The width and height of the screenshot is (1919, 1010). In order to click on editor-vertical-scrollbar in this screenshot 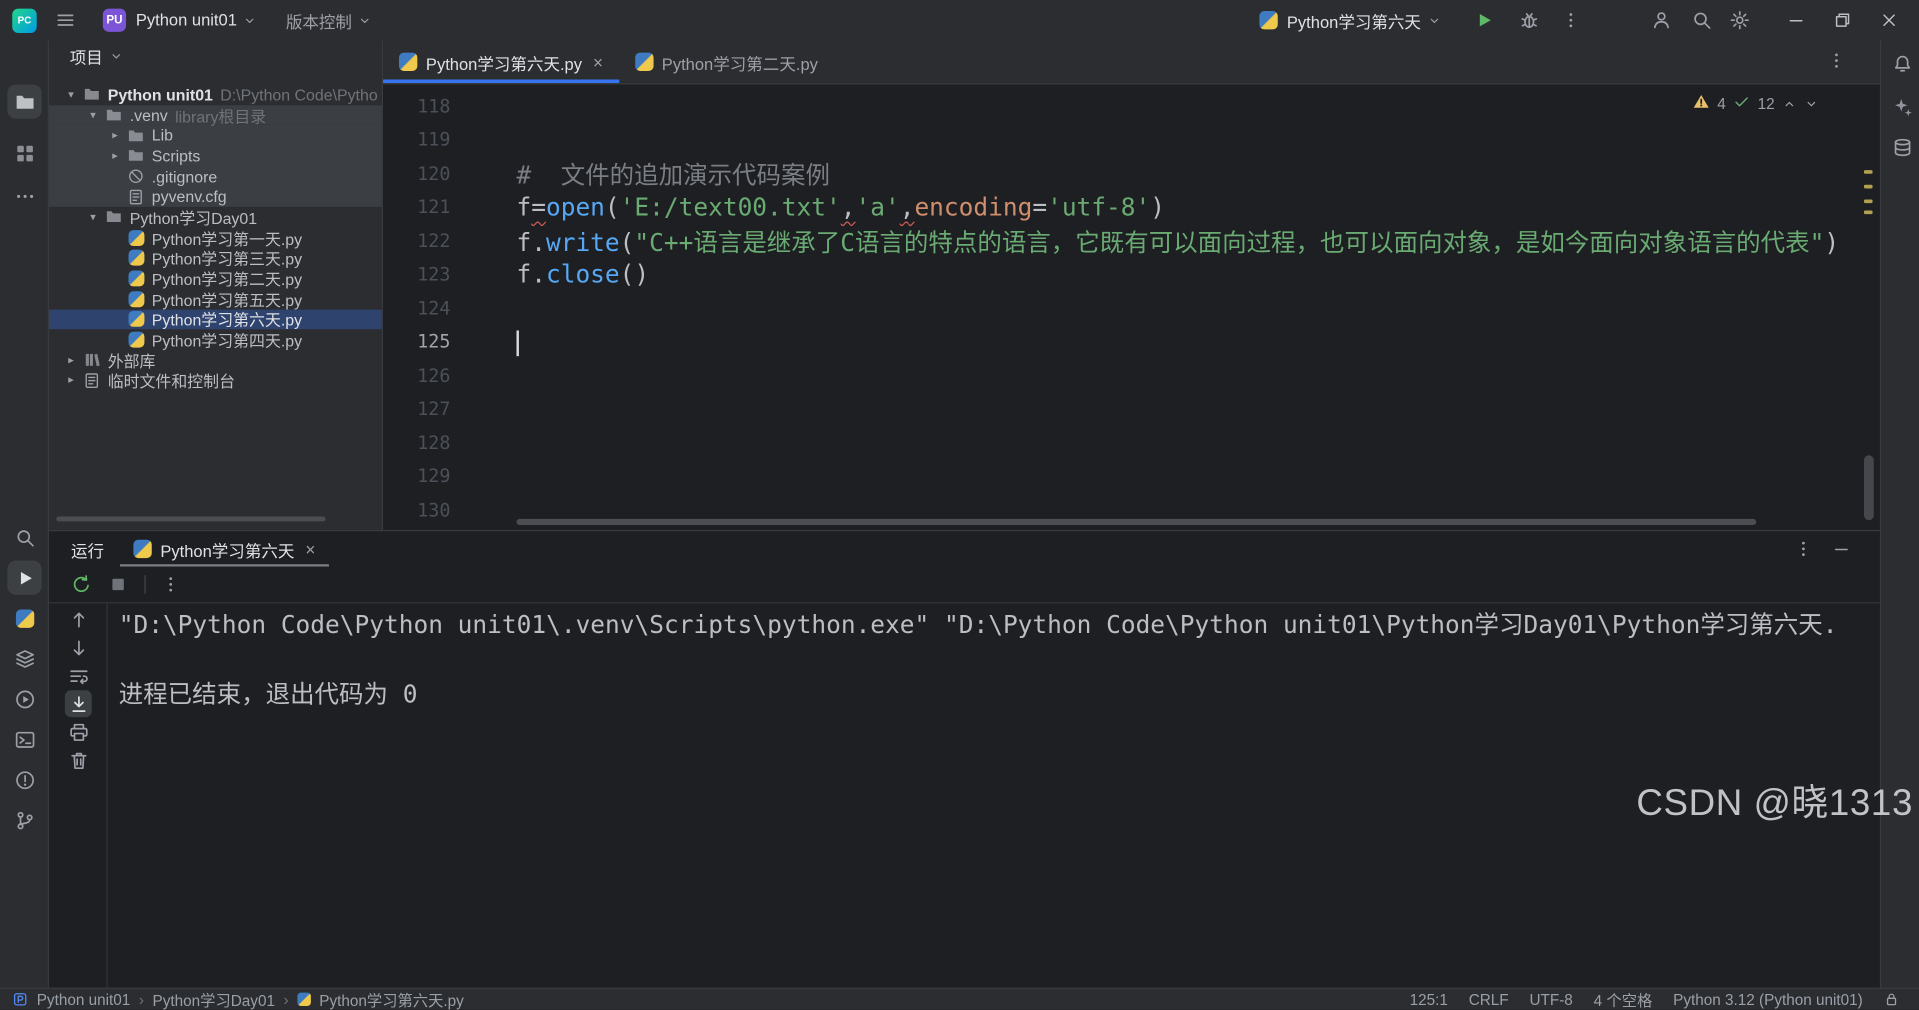, I will do `click(1868, 488)`.